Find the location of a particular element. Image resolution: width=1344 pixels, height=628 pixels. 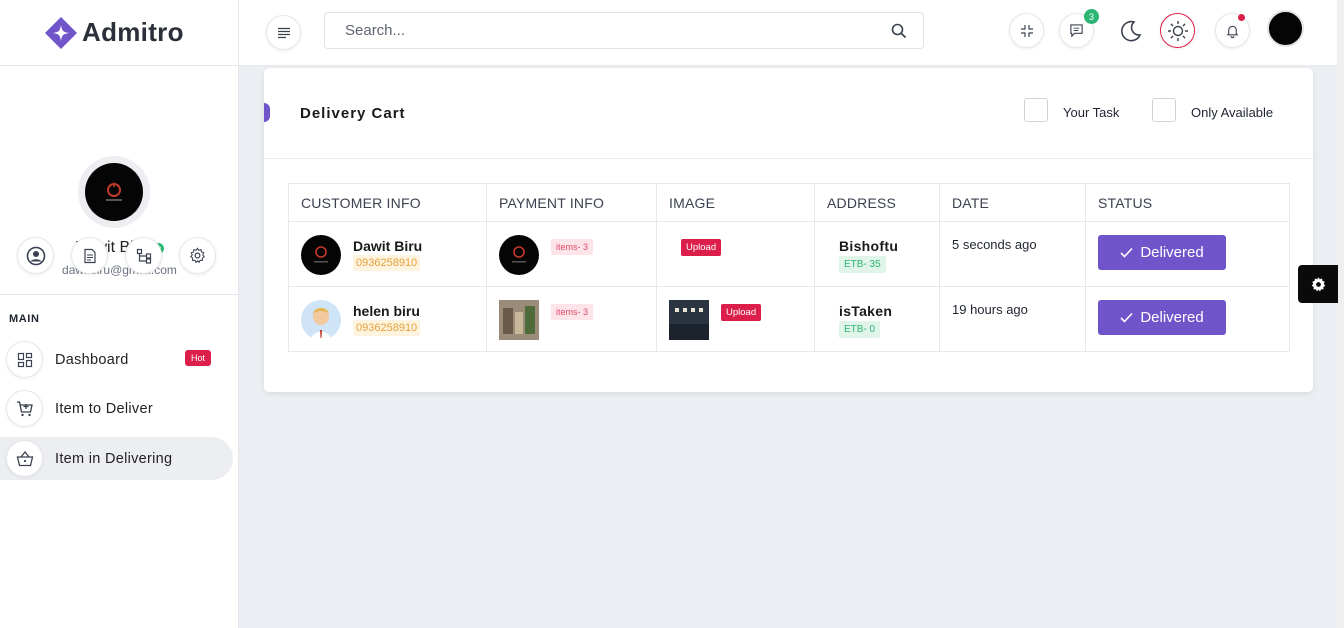

date-text: 5 seconds ago is located at coordinates (994, 244).